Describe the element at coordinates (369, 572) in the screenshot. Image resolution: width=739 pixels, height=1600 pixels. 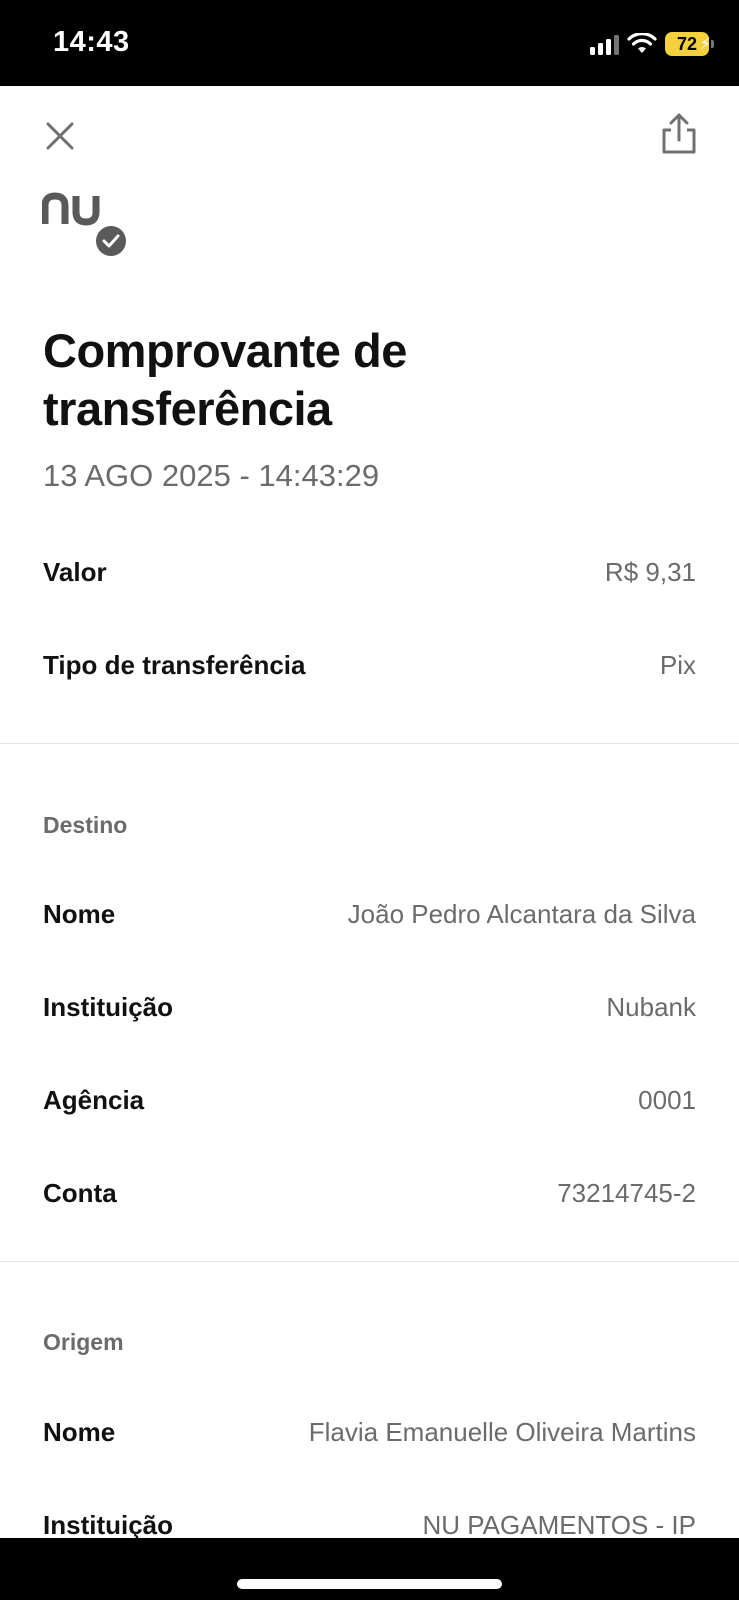
I see `row-valor: Valor R$ 9,31` at that location.